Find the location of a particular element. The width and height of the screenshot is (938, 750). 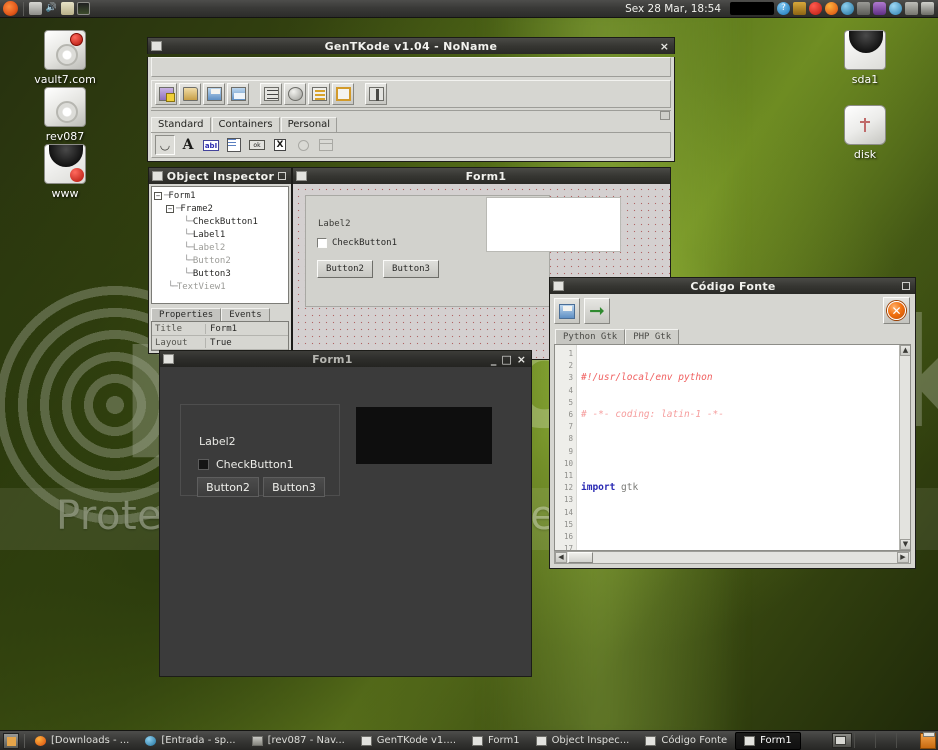

codigo-fonte-titlebar: Código Fonte is located at coordinates (732, 285).